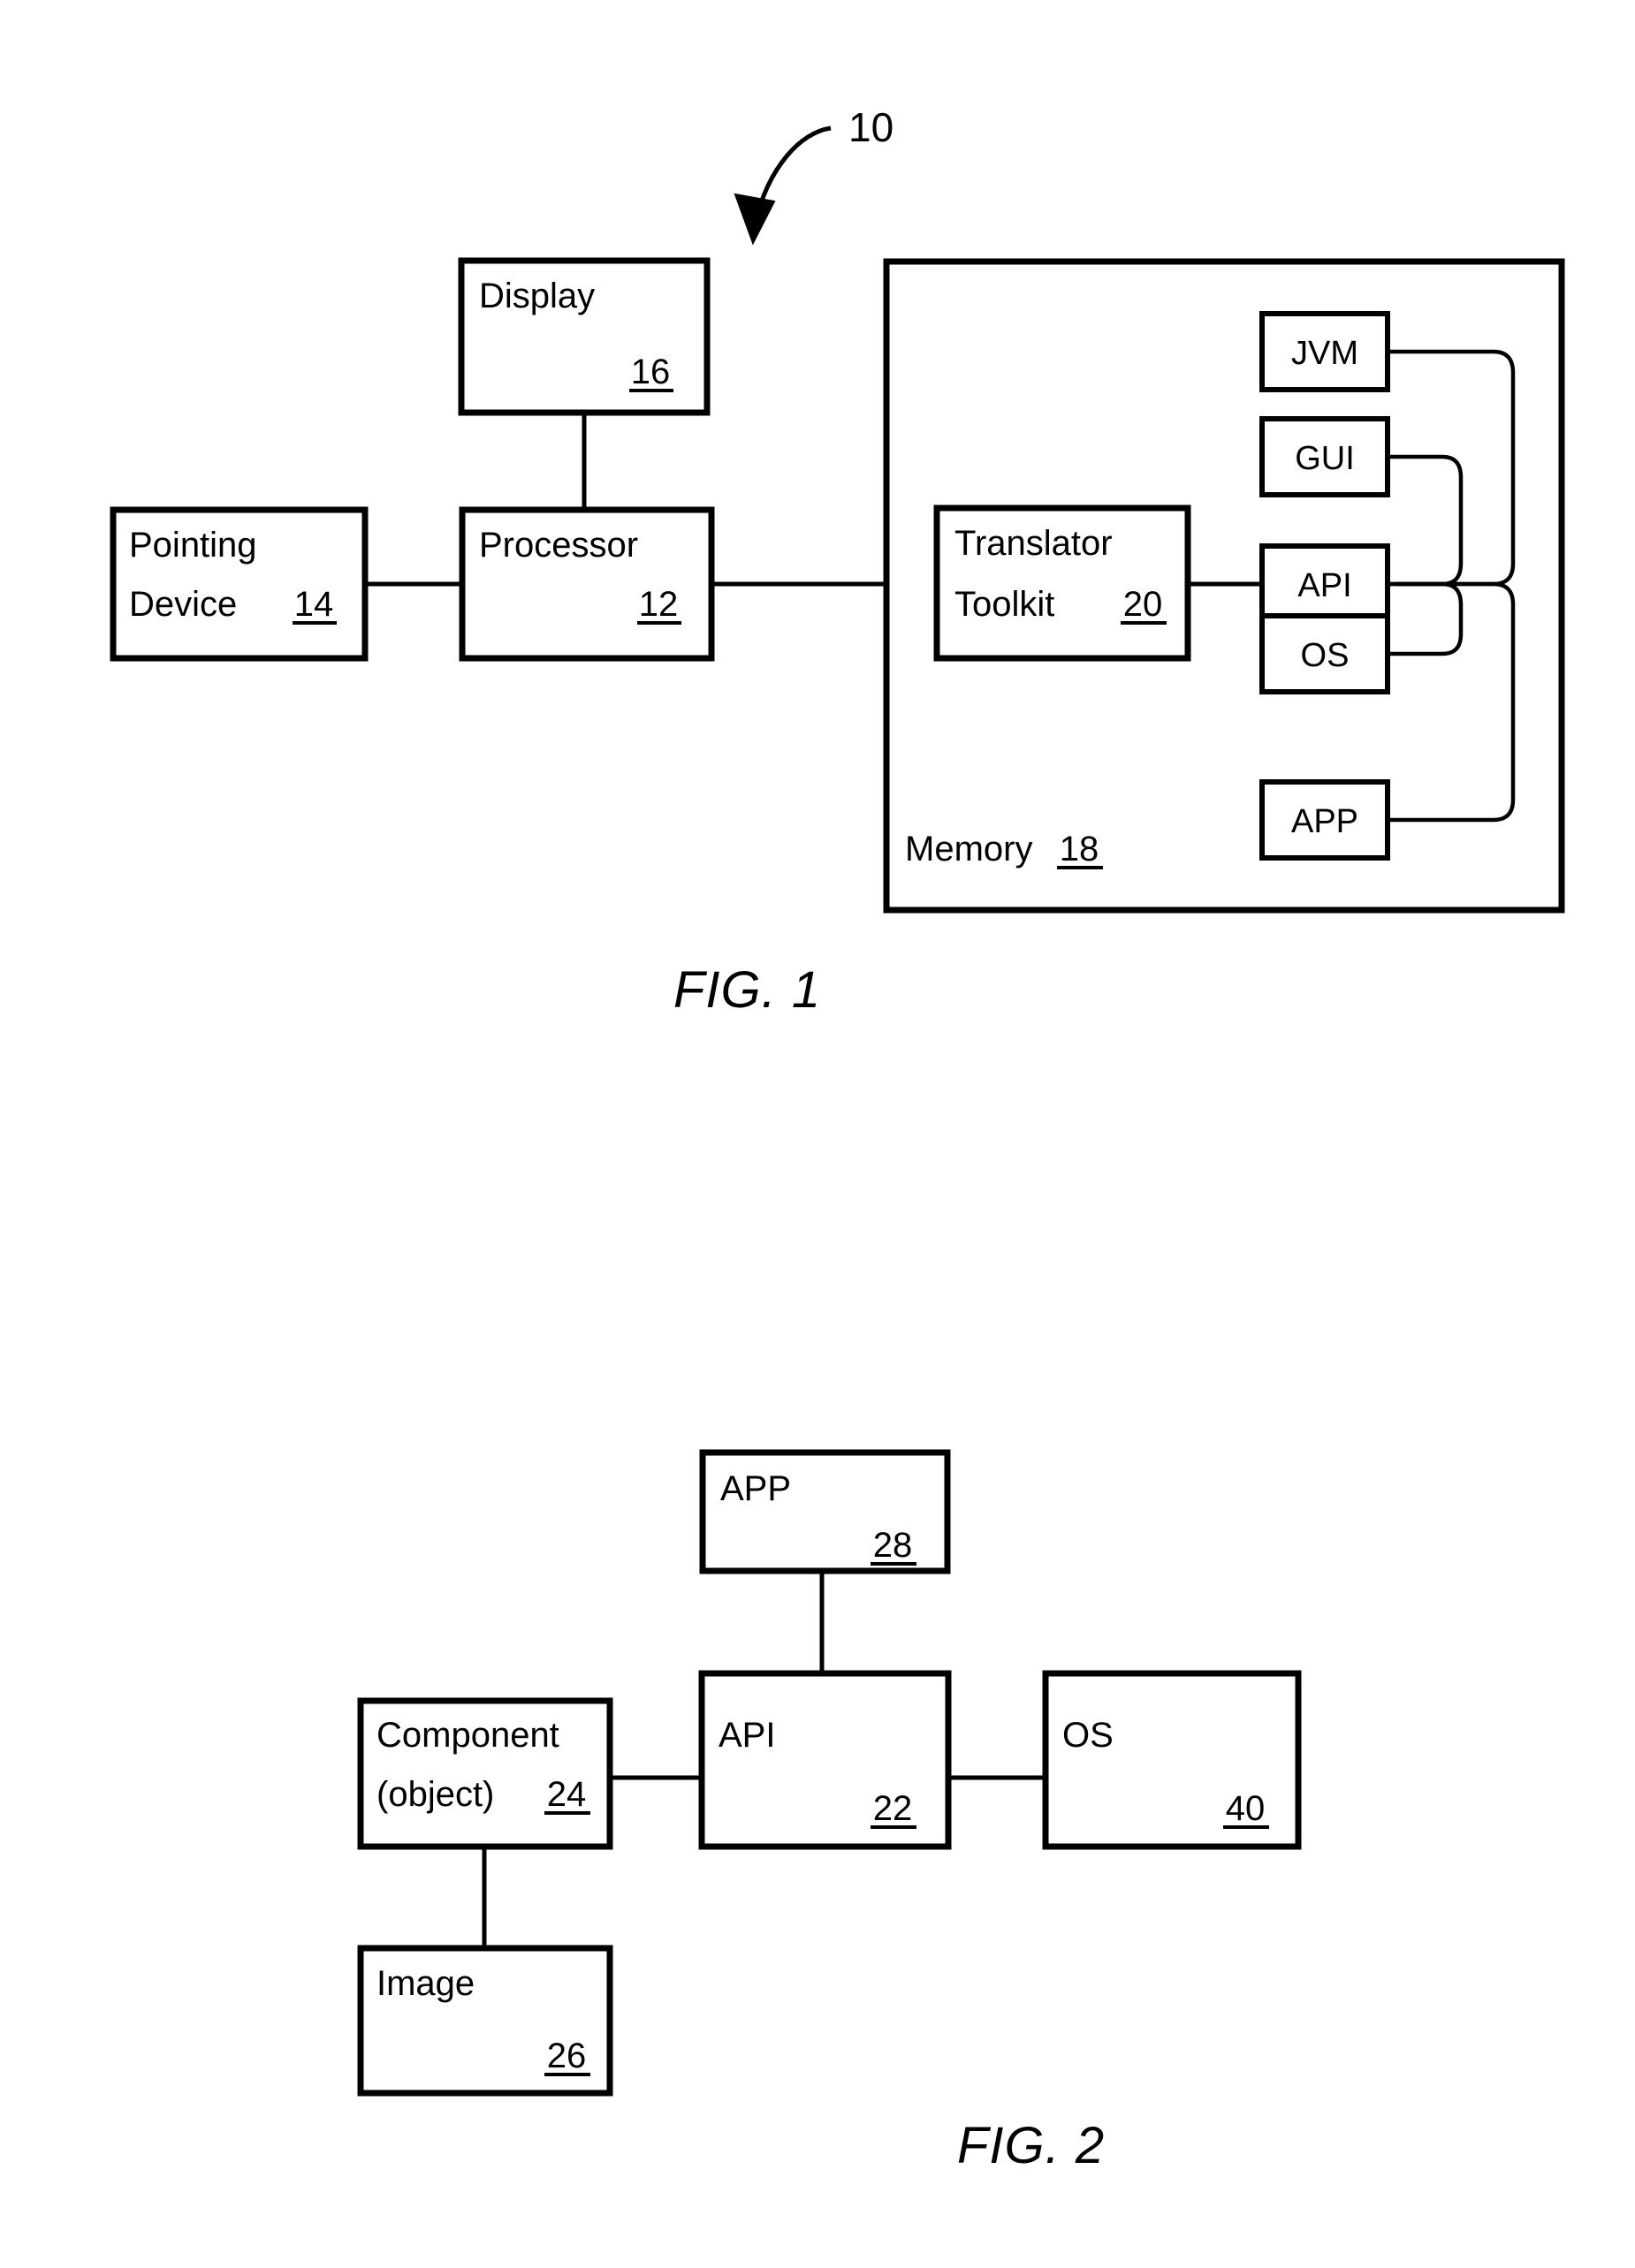  Describe the element at coordinates (651, 372) in the screenshot. I see `block-display-number: 16` at that location.